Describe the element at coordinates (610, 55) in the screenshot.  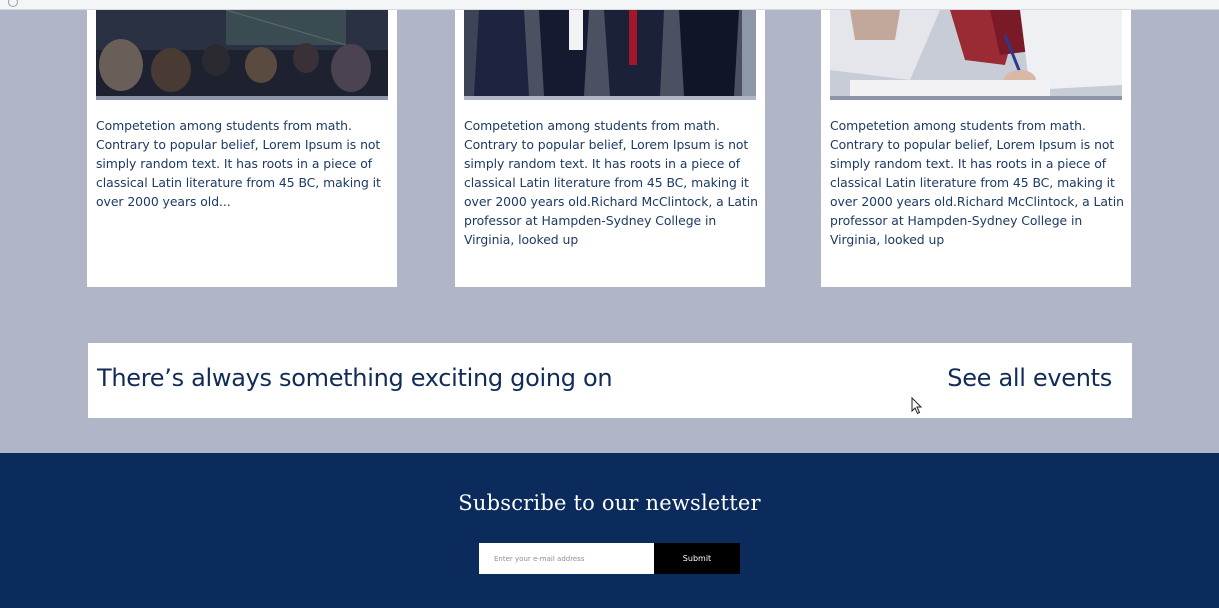
I see `card-image-graduates` at that location.